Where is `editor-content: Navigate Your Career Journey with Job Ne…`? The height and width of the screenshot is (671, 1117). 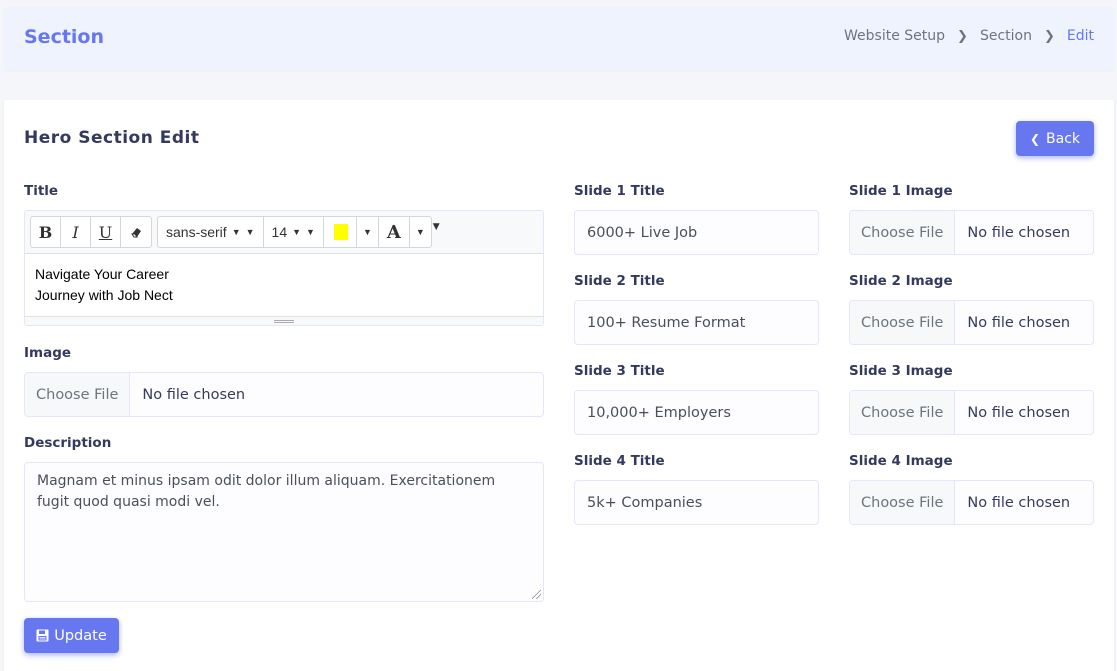 editor-content: Navigate Your Career Journey with Job Ne… is located at coordinates (284, 285).